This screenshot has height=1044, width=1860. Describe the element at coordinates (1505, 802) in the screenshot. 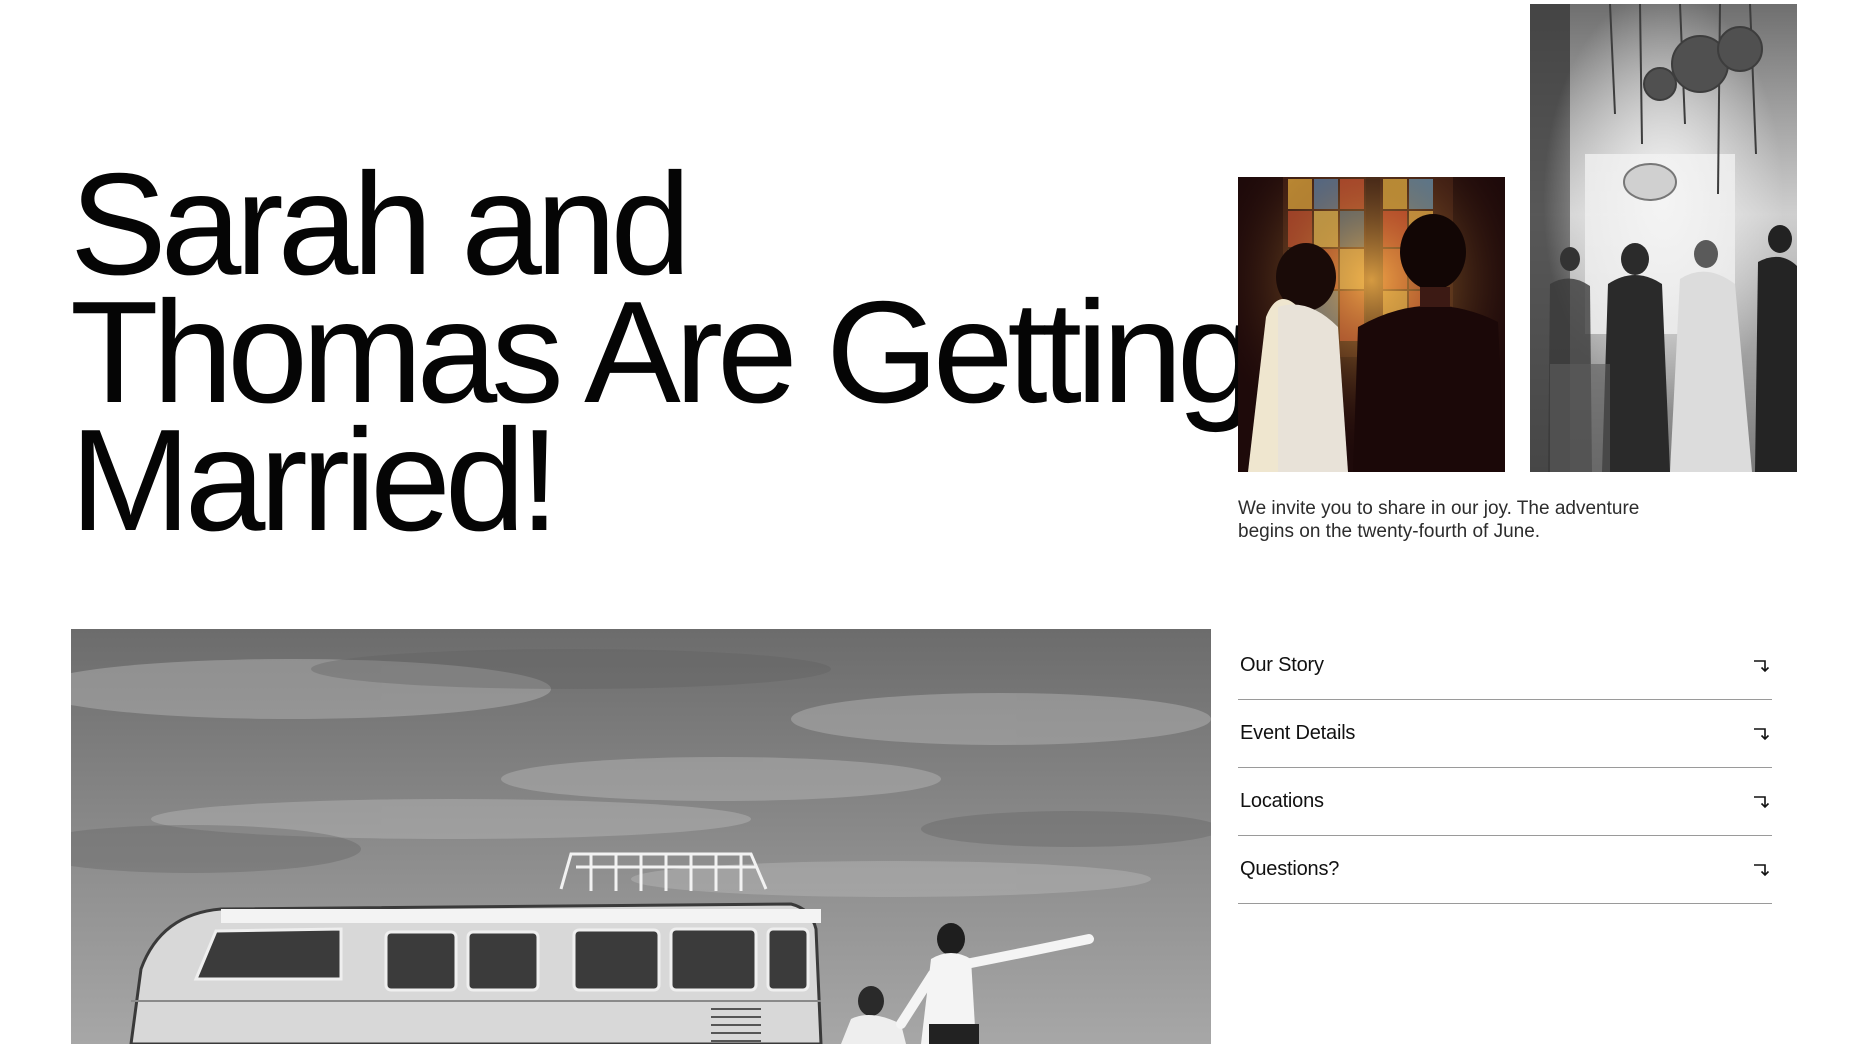

I see `nav-item-locations: Locations` at that location.